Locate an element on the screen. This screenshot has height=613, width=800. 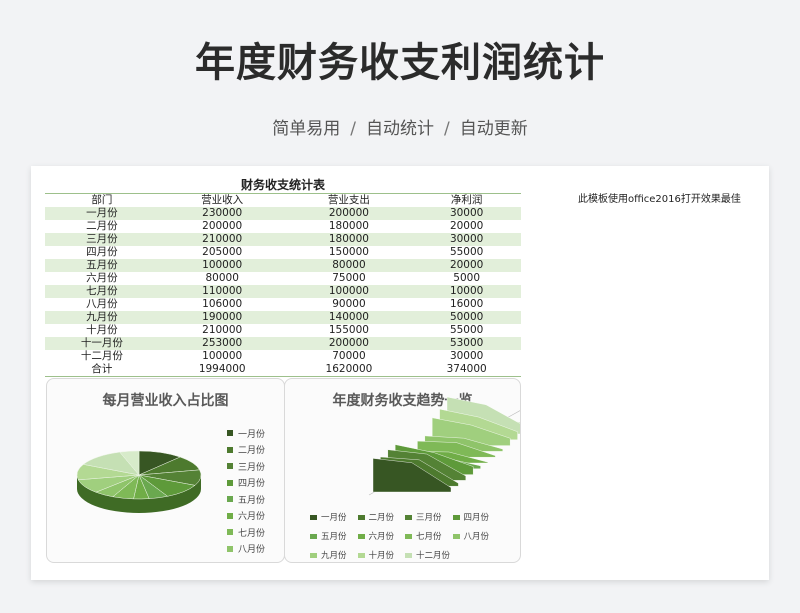
pie-legend: 一月份二月份三月份四月份五月份六月份 七月份 八月份 is located at coordinates (246, 491).